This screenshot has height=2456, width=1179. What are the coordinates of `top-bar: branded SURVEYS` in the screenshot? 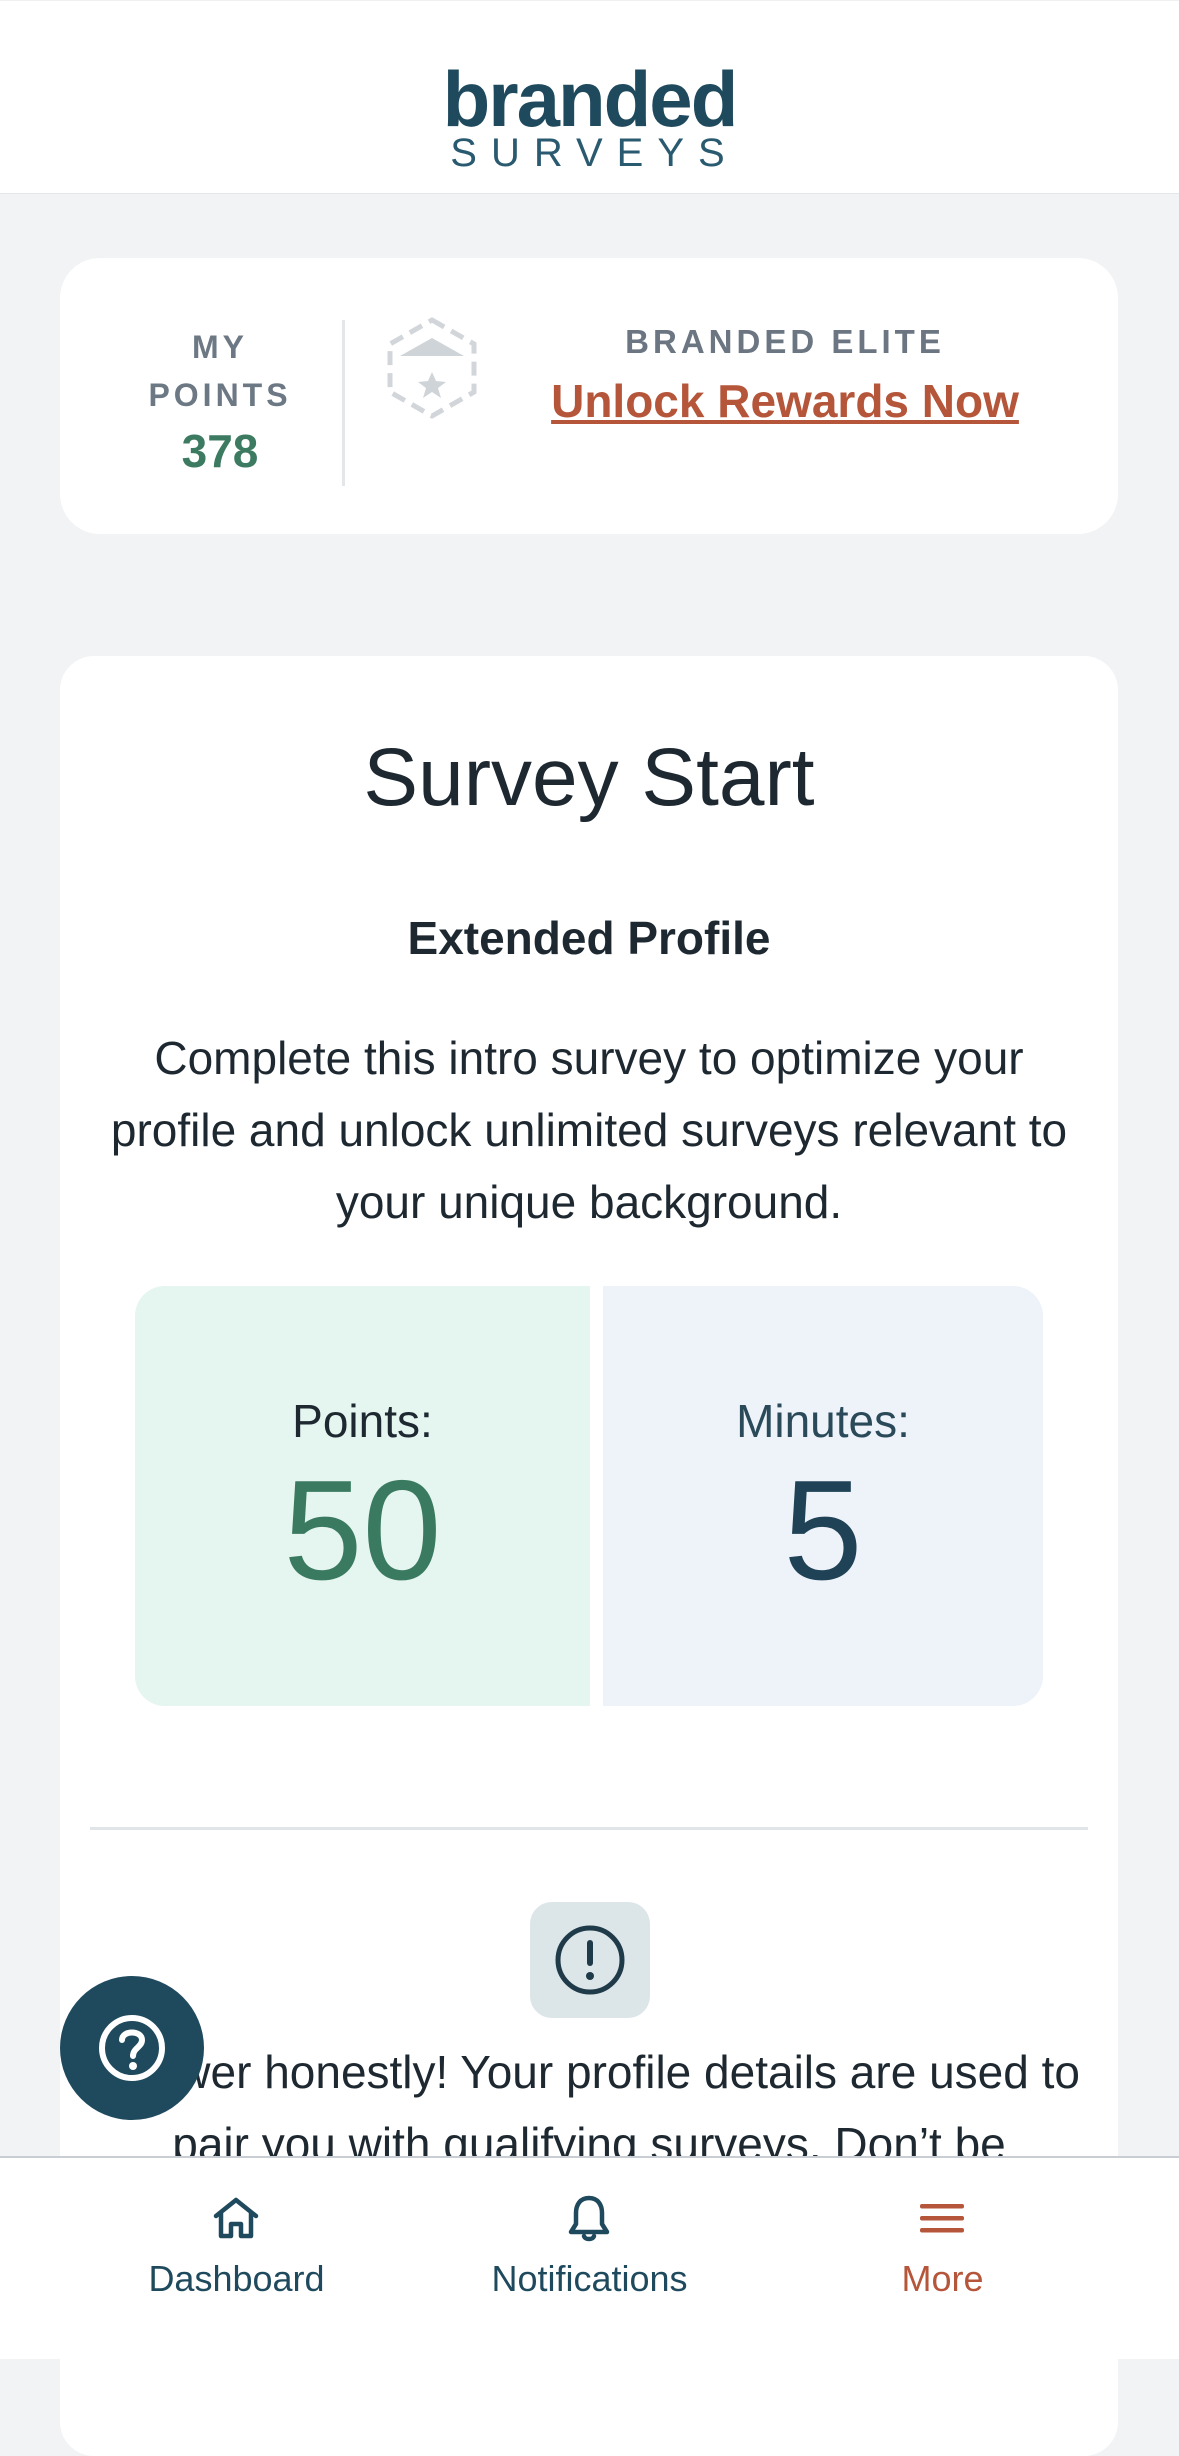 It's located at (589, 97).